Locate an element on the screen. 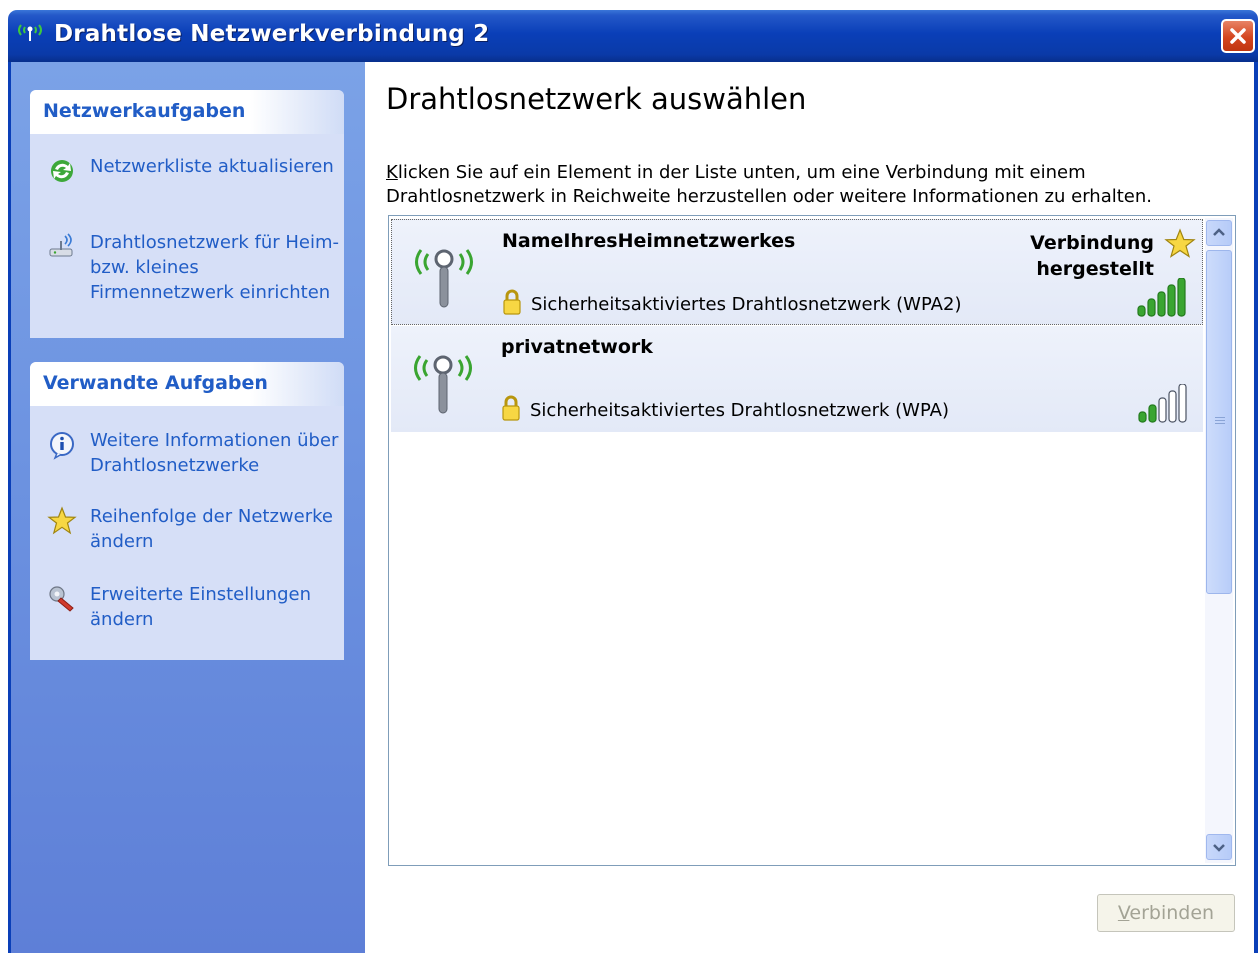  refresh-network-list-label: Netzwerkliste aktualisieren is located at coordinates (212, 166).